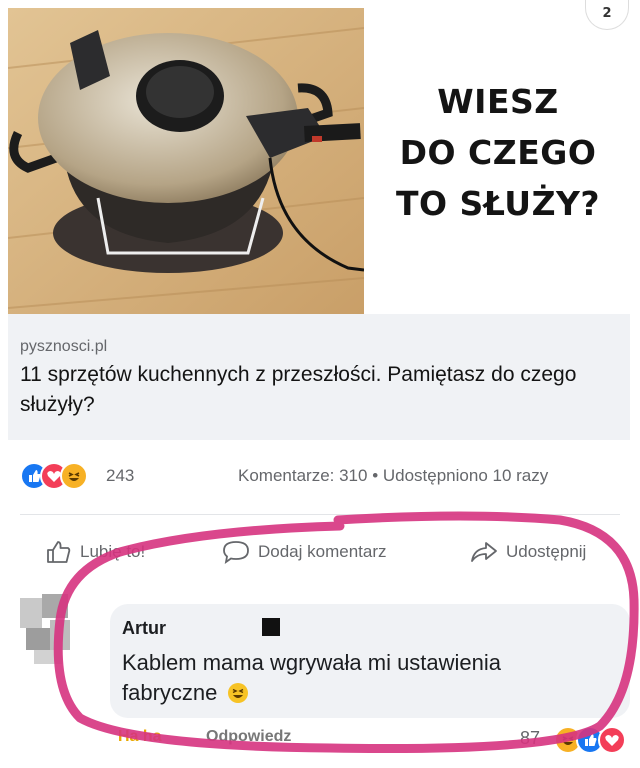 This screenshot has height=768, width=640. What do you see at coordinates (237, 693) in the screenshot?
I see `laughing-emoji-icon` at bounding box center [237, 693].